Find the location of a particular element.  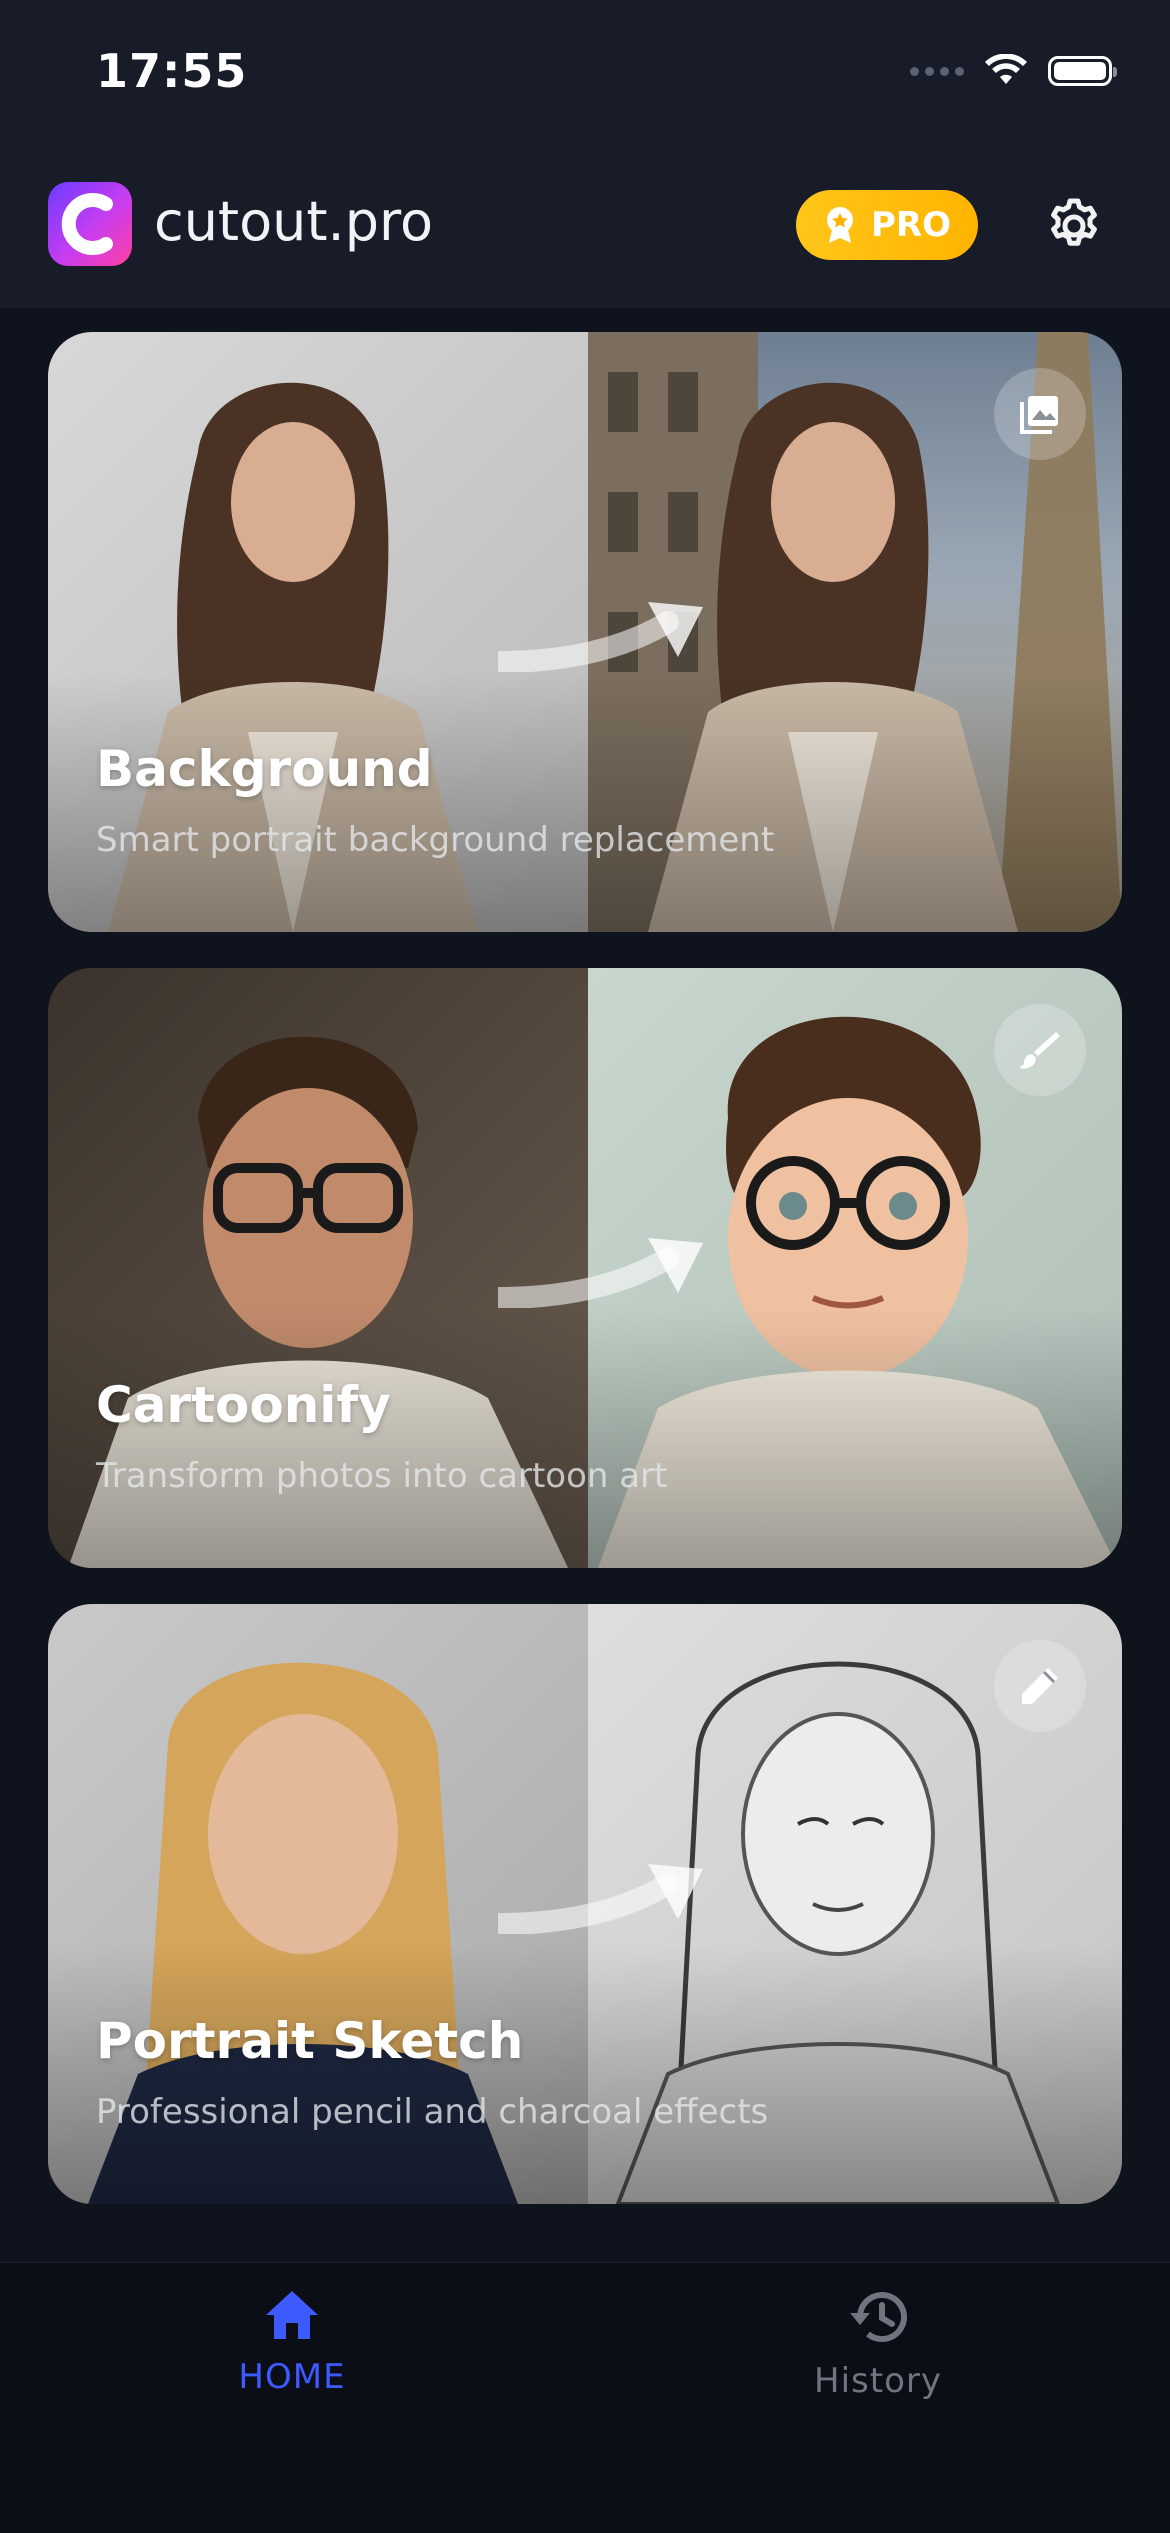

wifi-icon is located at coordinates (1006, 69).